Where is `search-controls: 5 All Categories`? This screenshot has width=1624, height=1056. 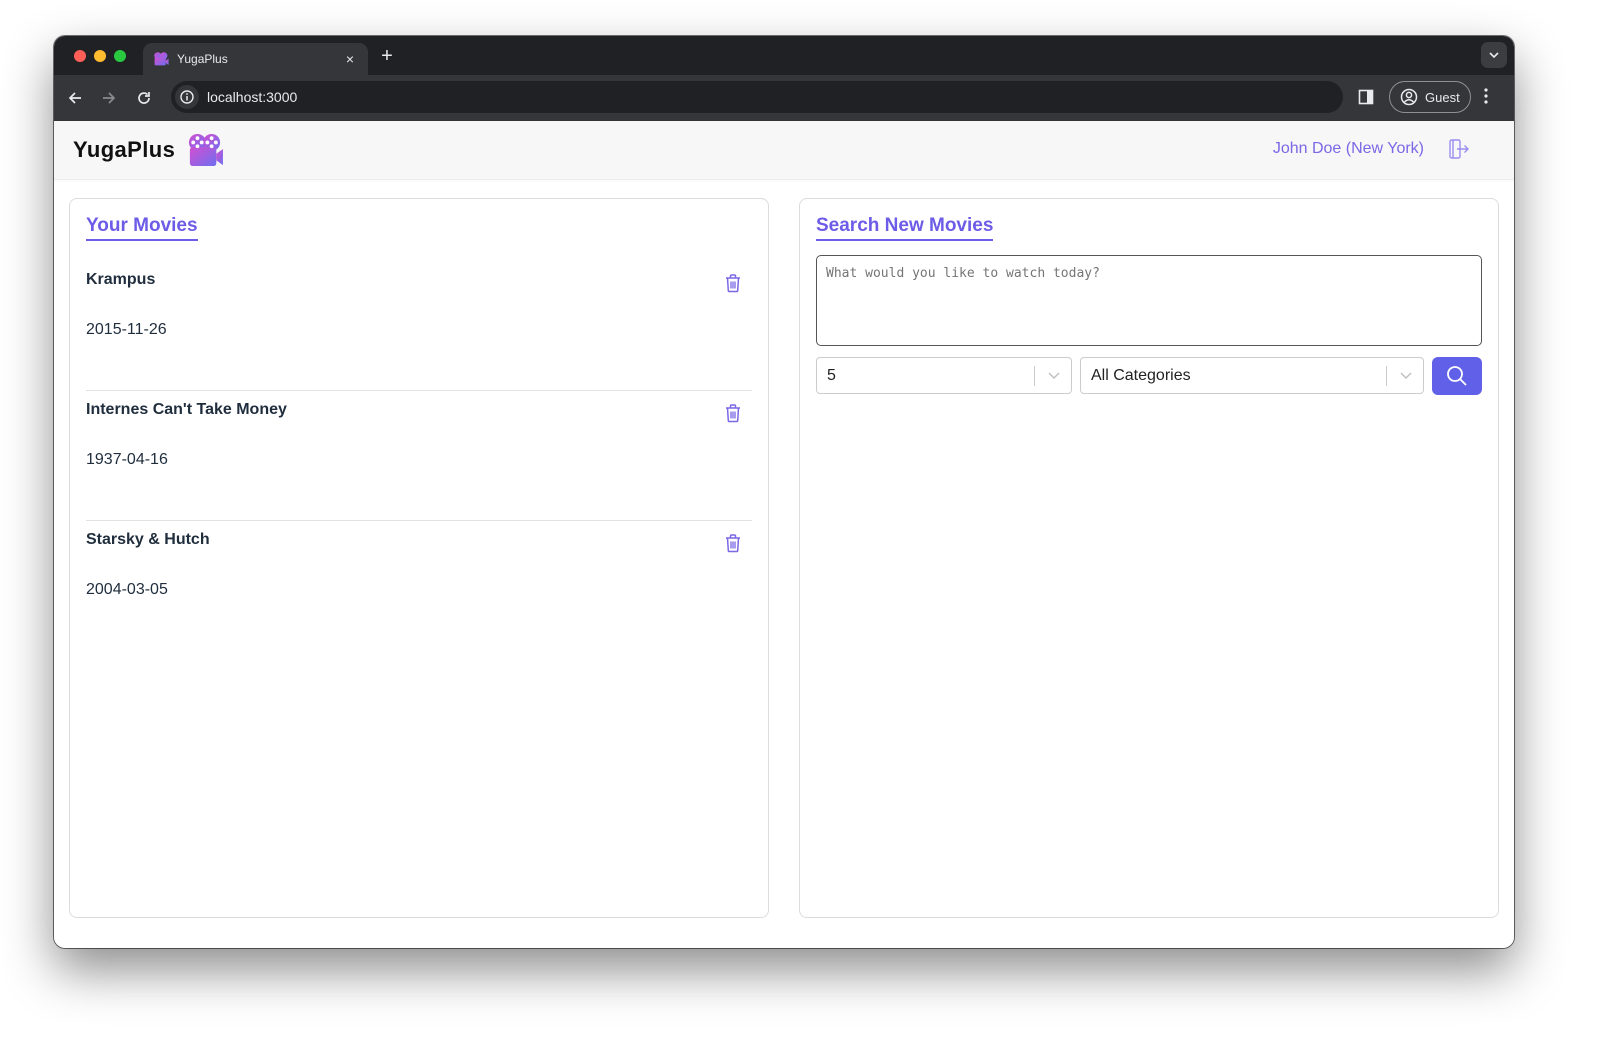 search-controls: 5 All Categories is located at coordinates (1149, 376).